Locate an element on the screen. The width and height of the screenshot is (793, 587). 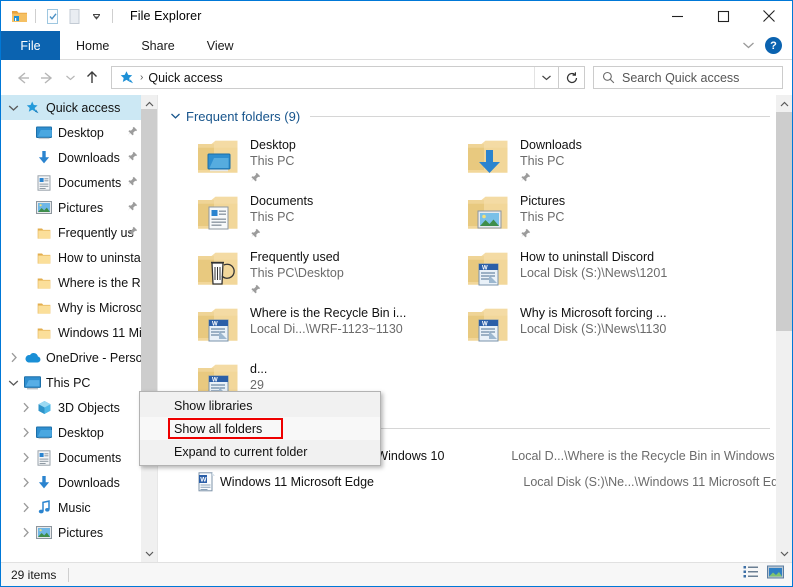
this-pc-icon is located at coordinates (32, 382).